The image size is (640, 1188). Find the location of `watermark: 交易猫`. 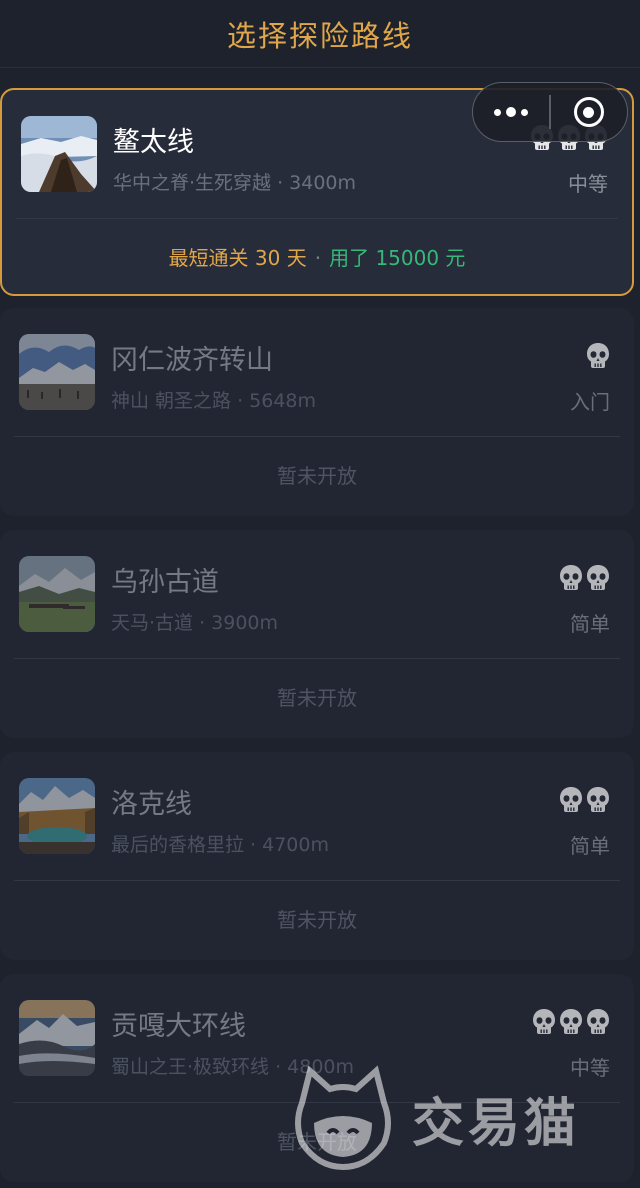

watermark: 交易猫 is located at coordinates (458, 1118).